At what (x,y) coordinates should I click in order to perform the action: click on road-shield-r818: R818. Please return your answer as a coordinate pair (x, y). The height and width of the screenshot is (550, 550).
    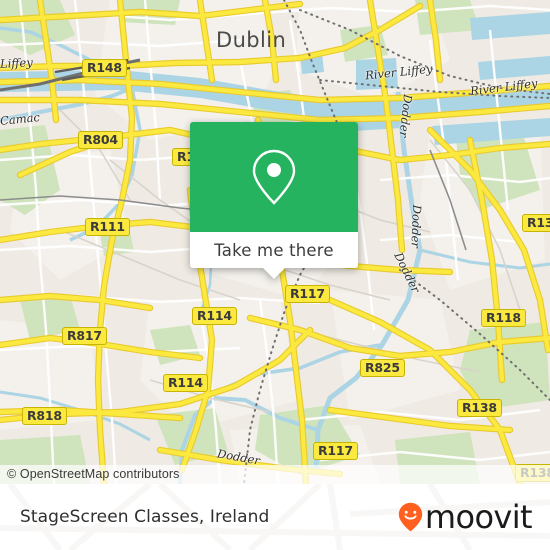
    Looking at the image, I should click on (44, 416).